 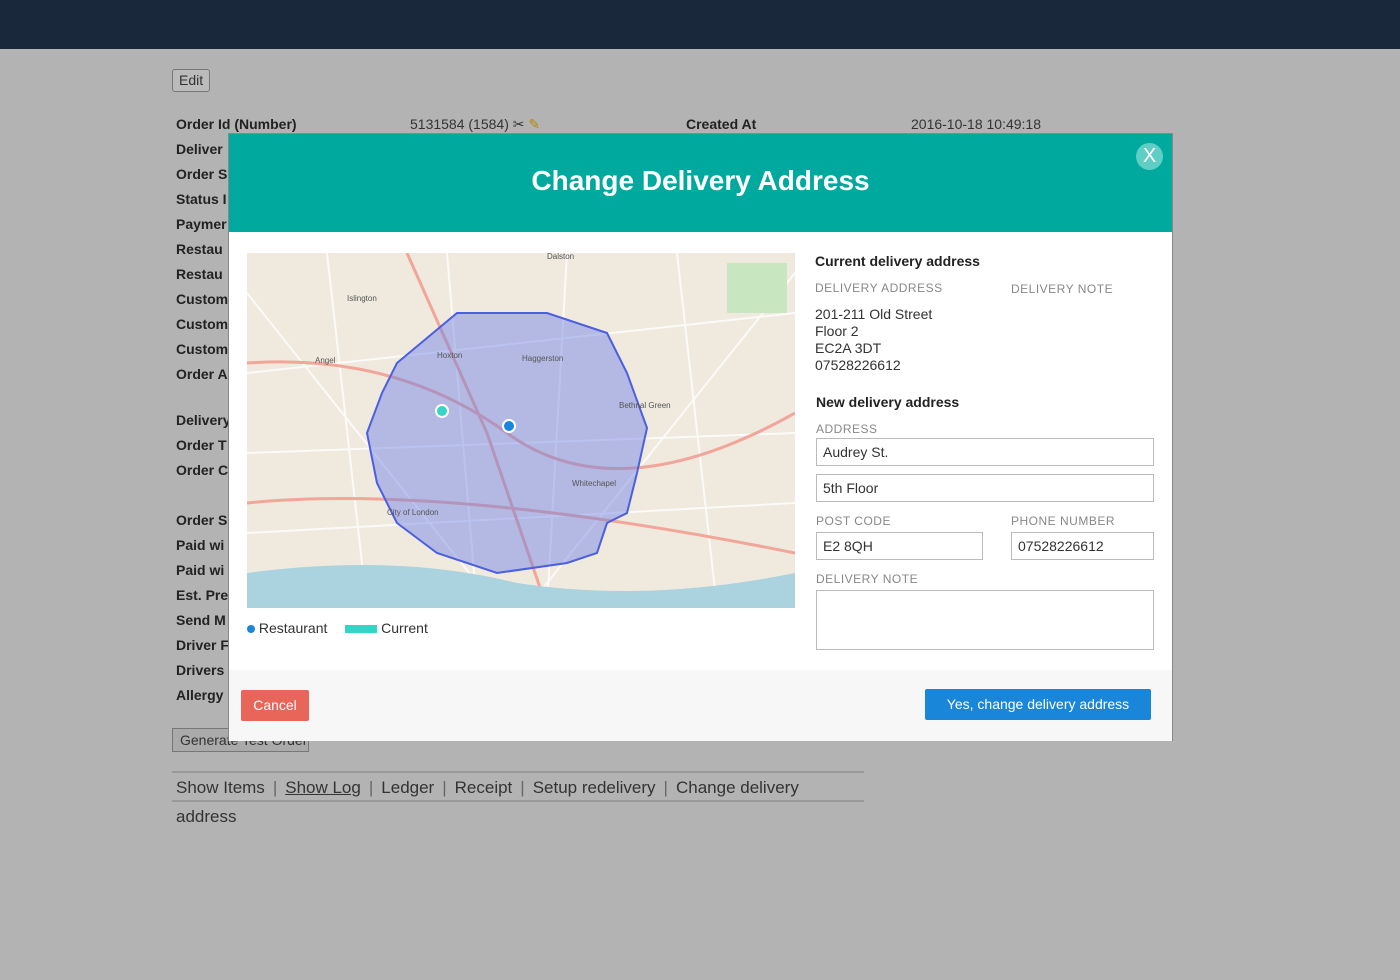 What do you see at coordinates (700, 24) in the screenshot?
I see `top-nav-bar` at bounding box center [700, 24].